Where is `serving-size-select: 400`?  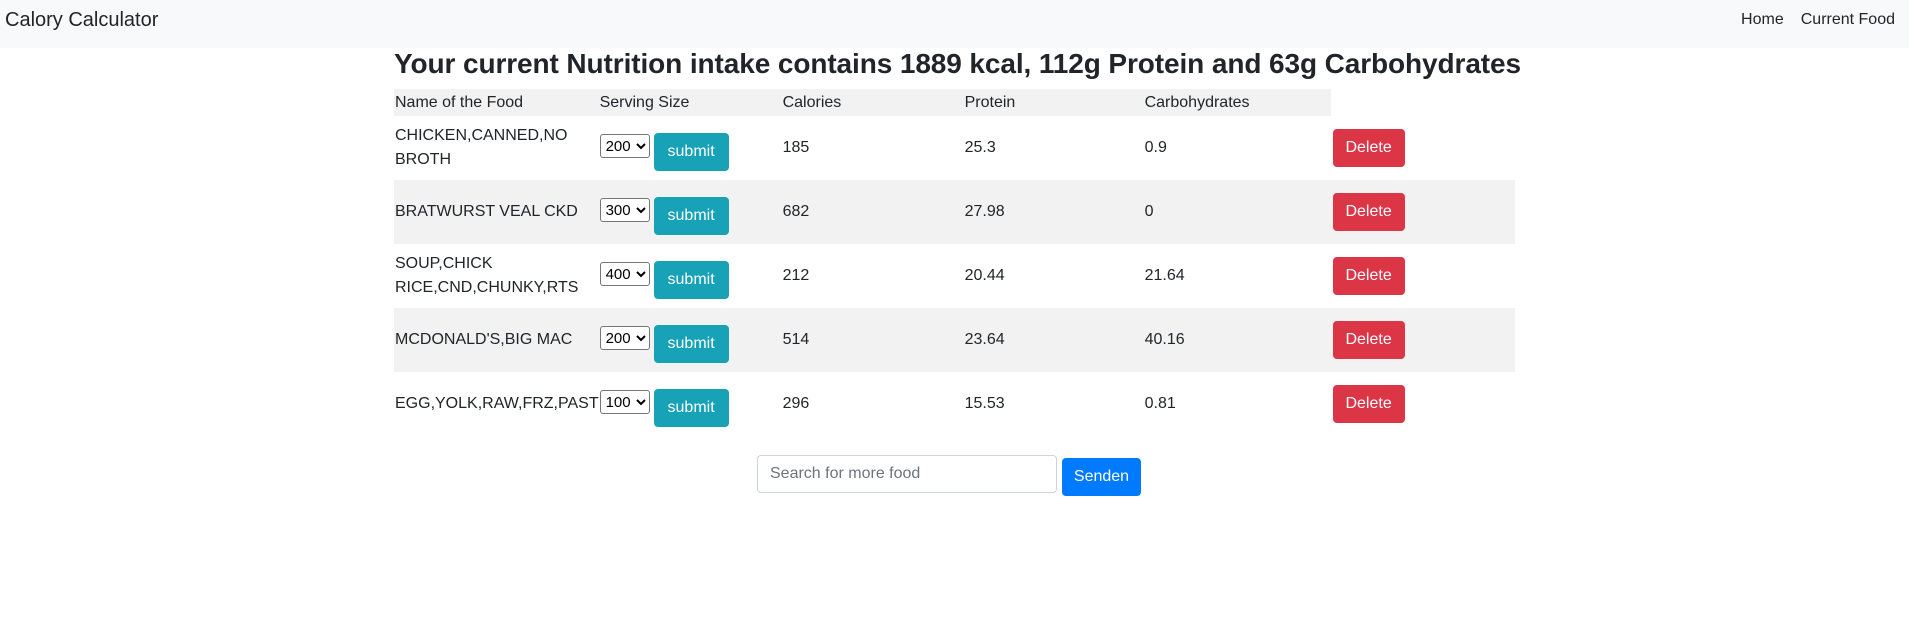 serving-size-select: 400 is located at coordinates (624, 274).